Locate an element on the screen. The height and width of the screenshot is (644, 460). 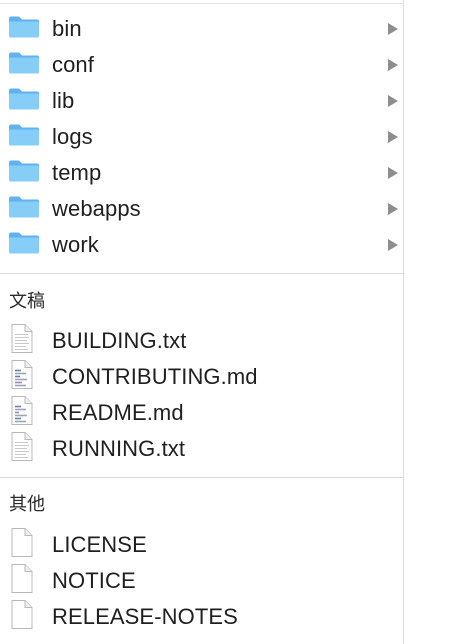
file-label: README.md is located at coordinates (118, 412).